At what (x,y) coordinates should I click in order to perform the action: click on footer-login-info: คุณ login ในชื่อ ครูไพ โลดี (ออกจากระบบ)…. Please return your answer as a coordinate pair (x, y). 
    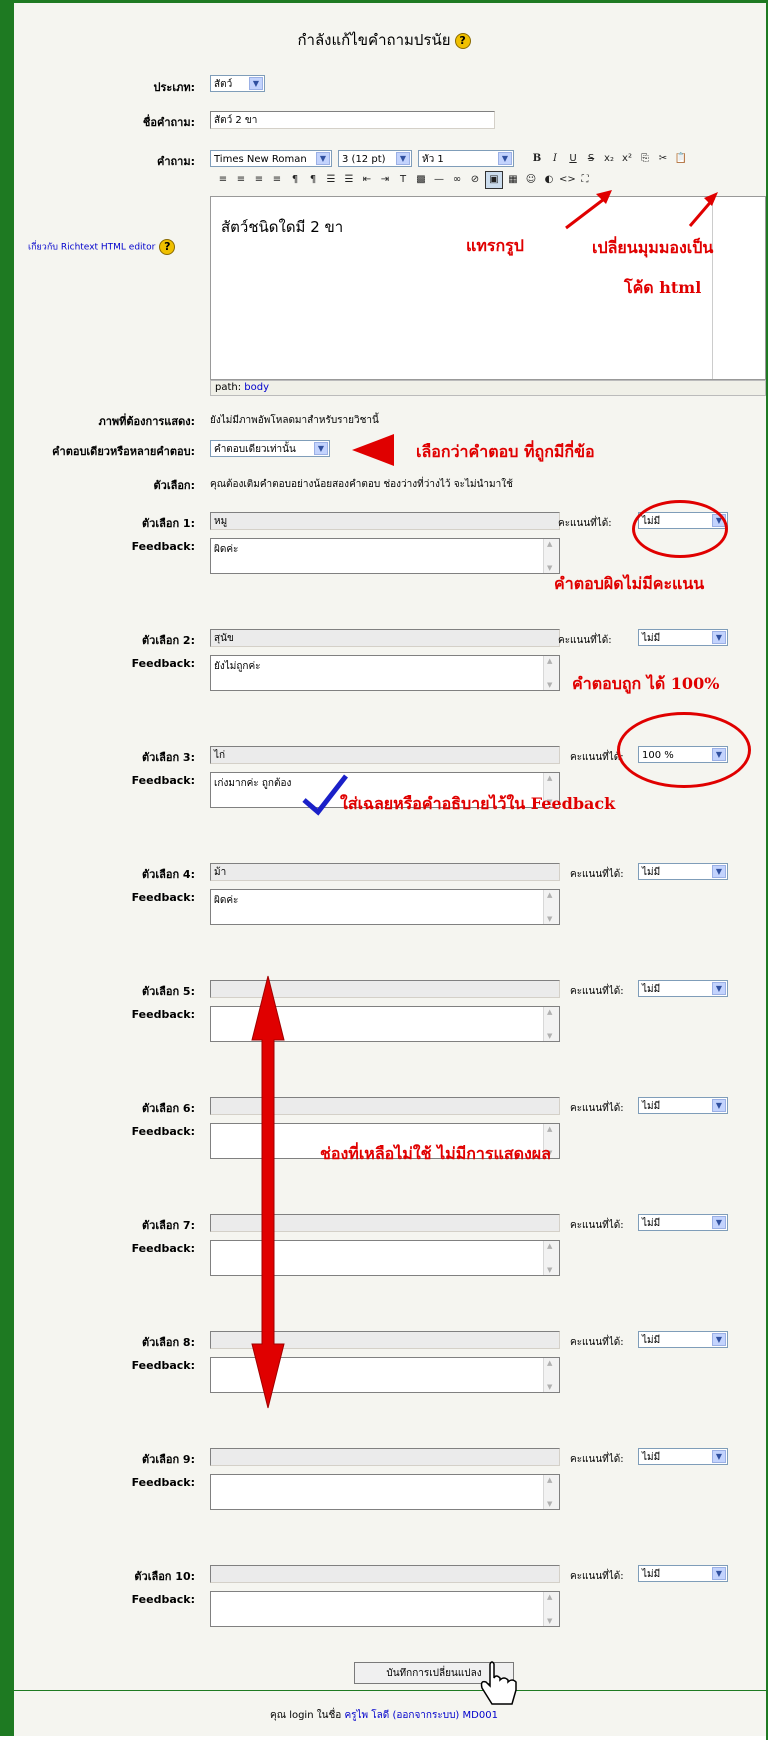
    Looking at the image, I should click on (384, 1715).